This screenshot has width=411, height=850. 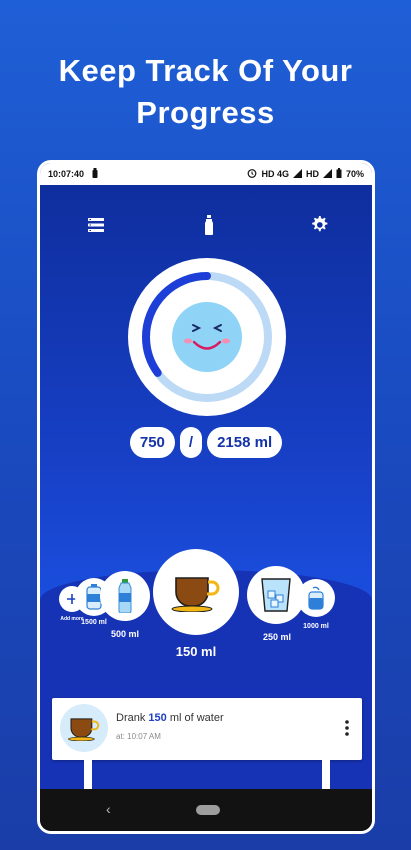 I want to click on cup-150-selected, so click(x=196, y=592).